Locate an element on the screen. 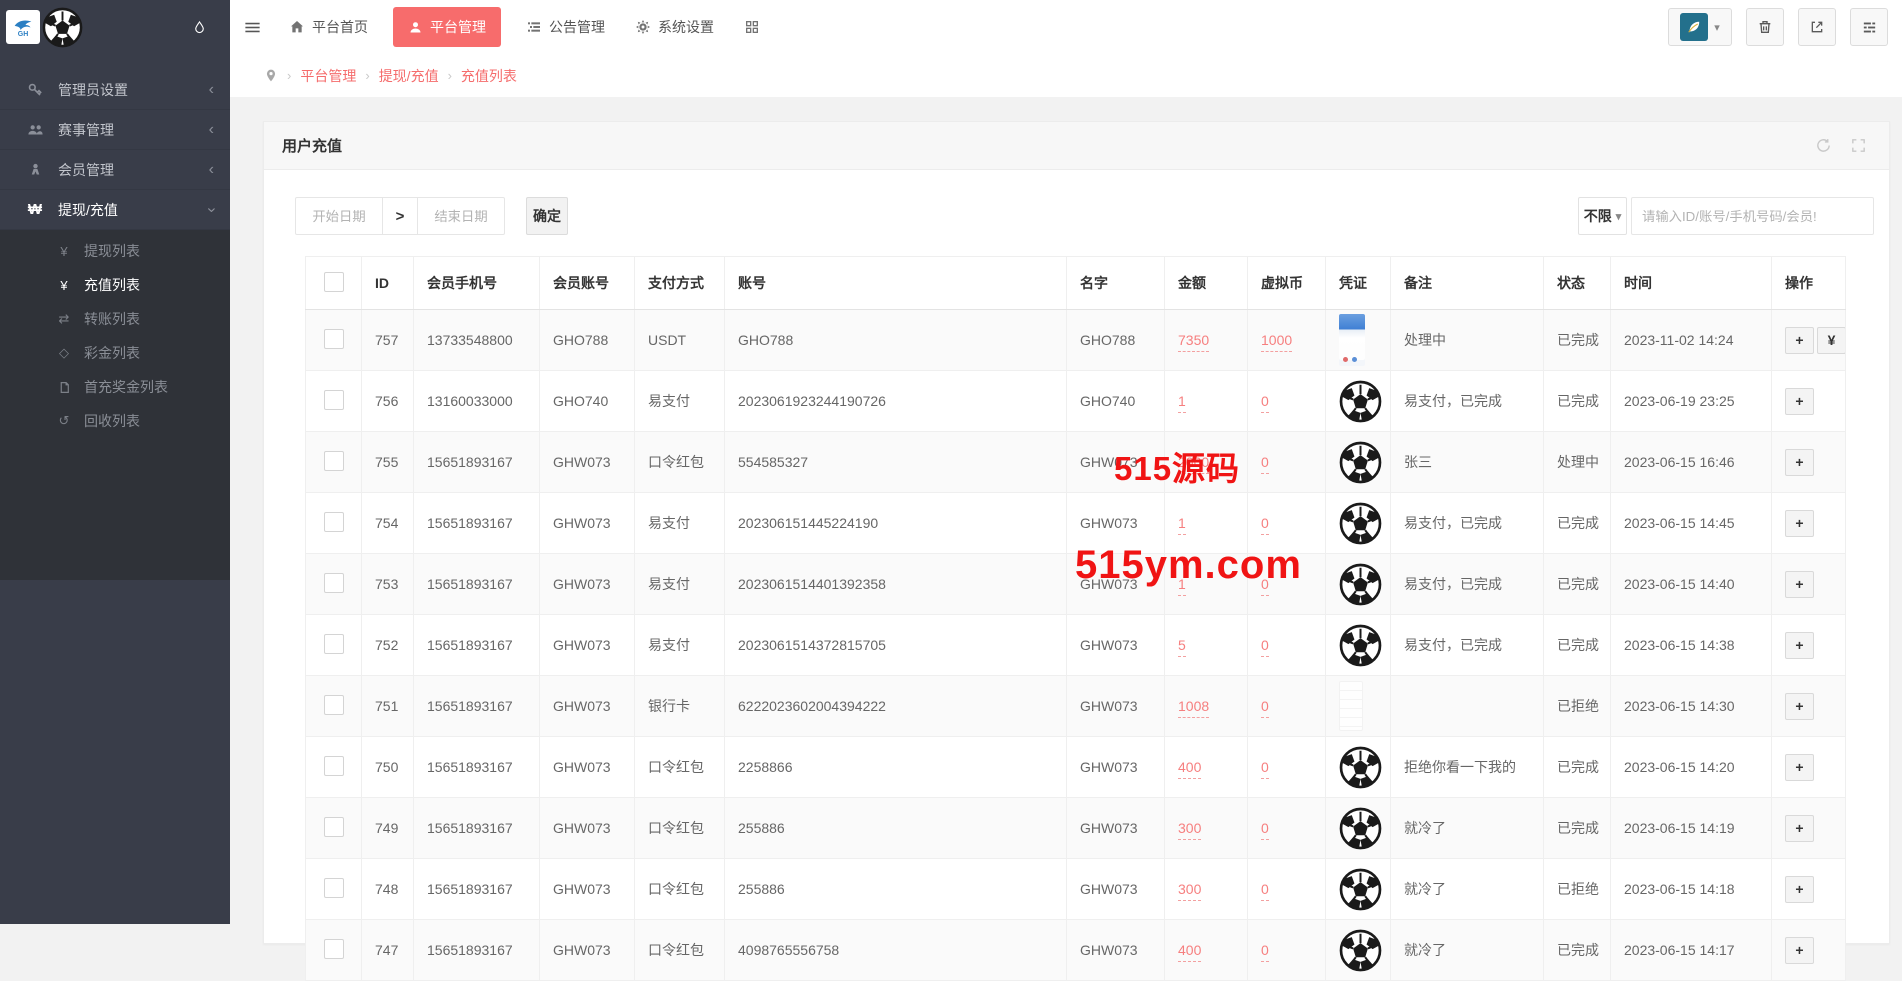 The width and height of the screenshot is (1902, 981). won-icon: ₩ is located at coordinates (35, 209).